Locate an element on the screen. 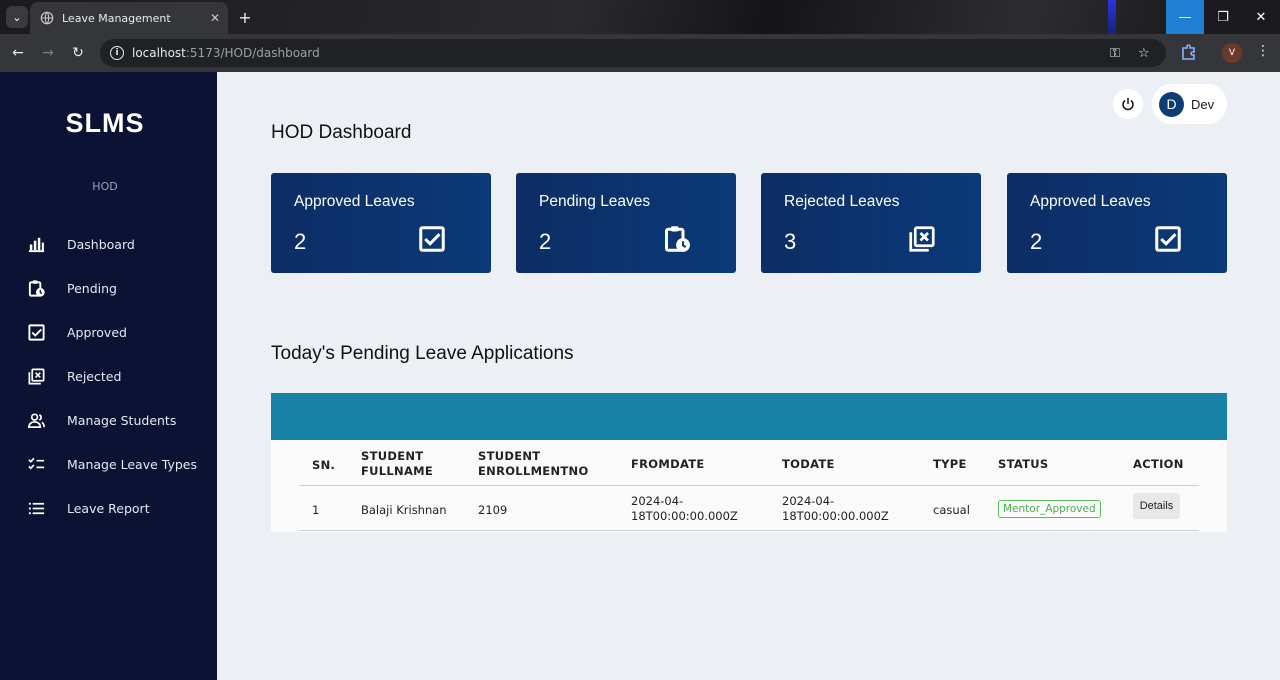 This screenshot has height=680, width=1280. column-header-line: FULLNAME is located at coordinates (397, 471).